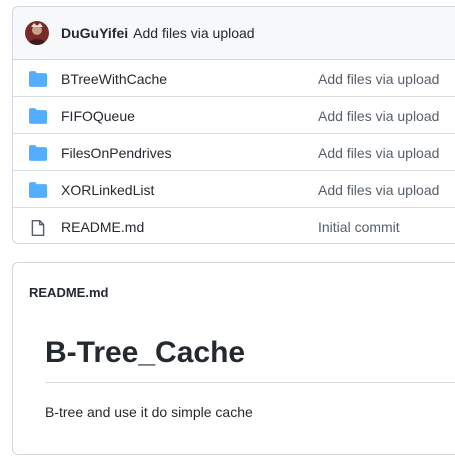 This screenshot has height=462, width=455. I want to click on file-commit-link: Initial commit, so click(359, 227).